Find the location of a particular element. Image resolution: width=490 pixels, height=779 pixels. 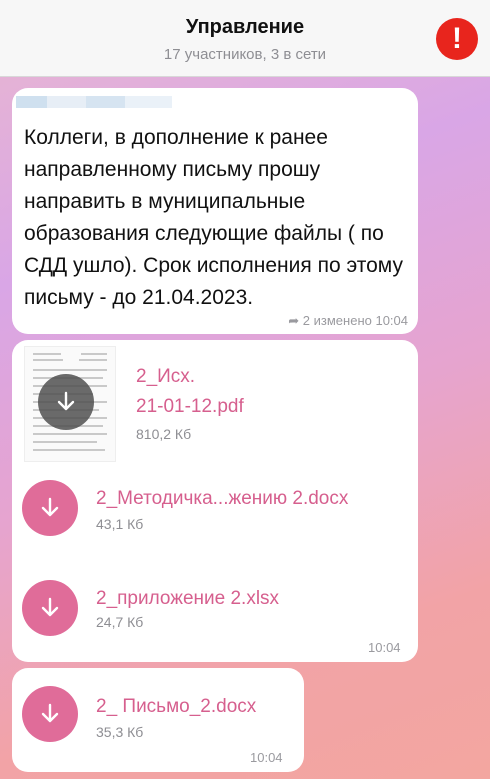

file-size-last-docx: 35,3 Кб is located at coordinates (120, 732).